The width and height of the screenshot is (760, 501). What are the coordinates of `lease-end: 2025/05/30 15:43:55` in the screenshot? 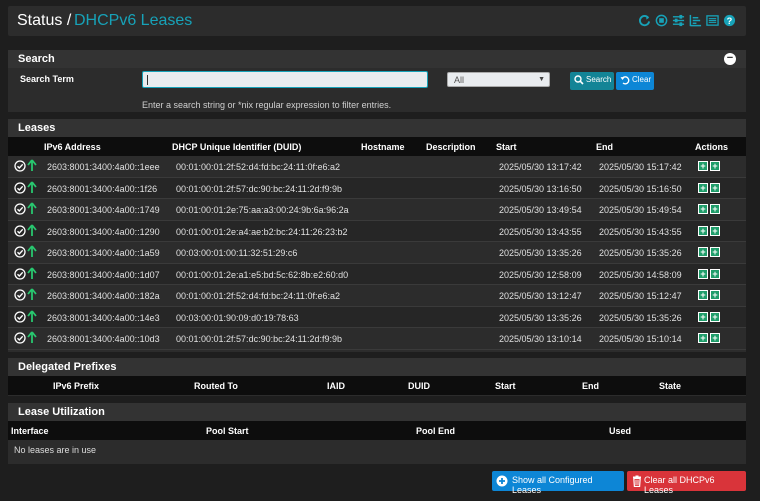 It's located at (640, 231).